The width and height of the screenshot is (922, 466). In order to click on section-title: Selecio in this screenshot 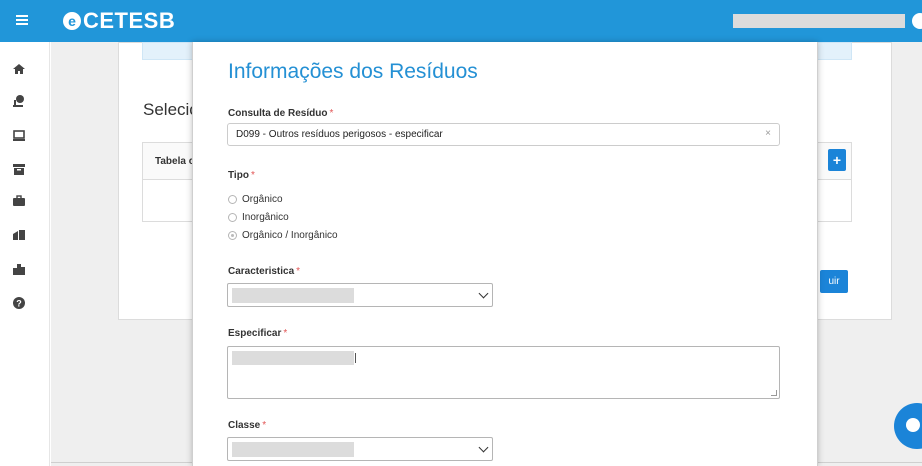, I will do `click(171, 109)`.